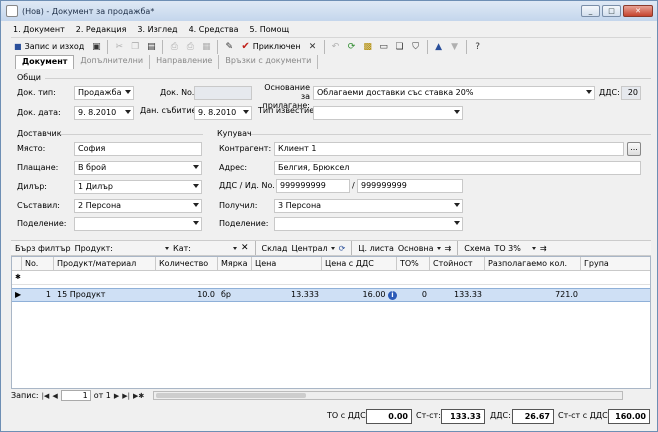 The width and height of the screenshot is (658, 432). Describe the element at coordinates (196, 167) in the screenshot. I see `chevron-down-icon` at that location.